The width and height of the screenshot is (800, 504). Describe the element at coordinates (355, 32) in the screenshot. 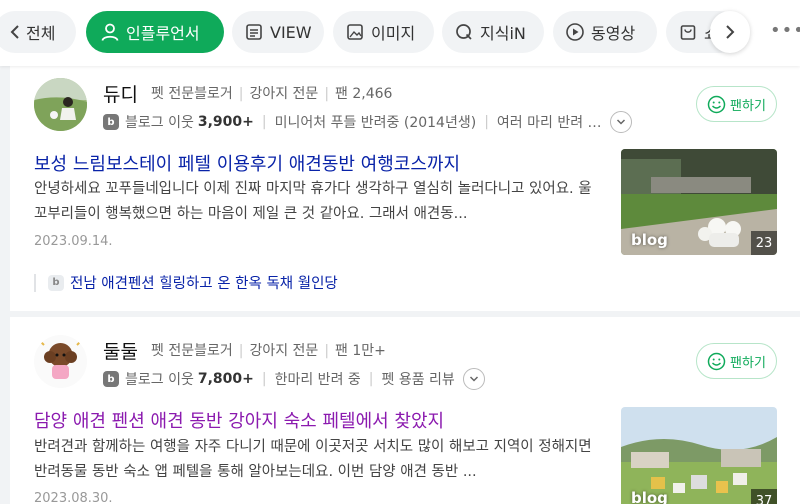

I see `image-icon` at that location.